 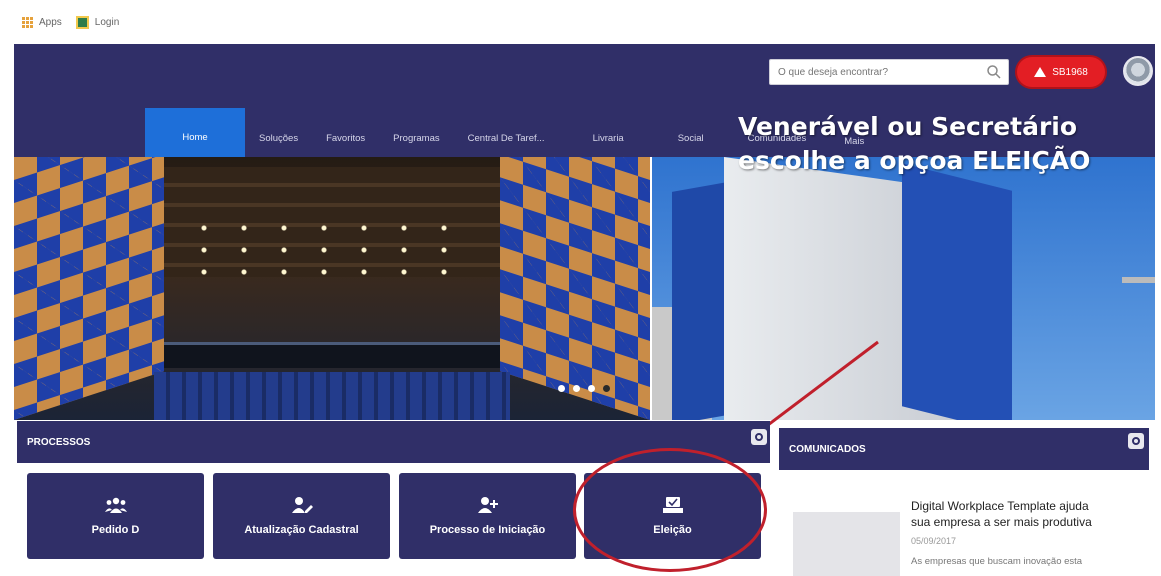 I want to click on hero-caption-line2: escolhe a opçoa ELEIÇÃO, so click(x=914, y=160).